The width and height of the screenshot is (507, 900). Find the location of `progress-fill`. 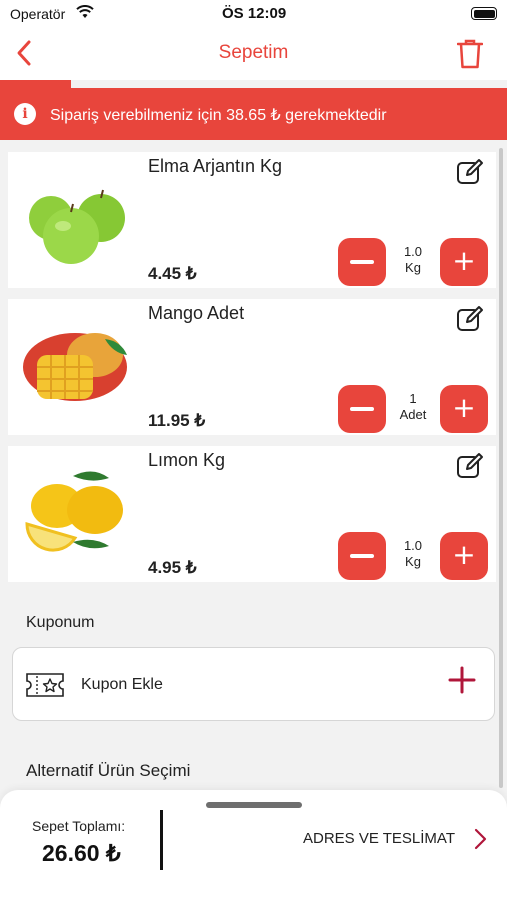

progress-fill is located at coordinates (35, 84).